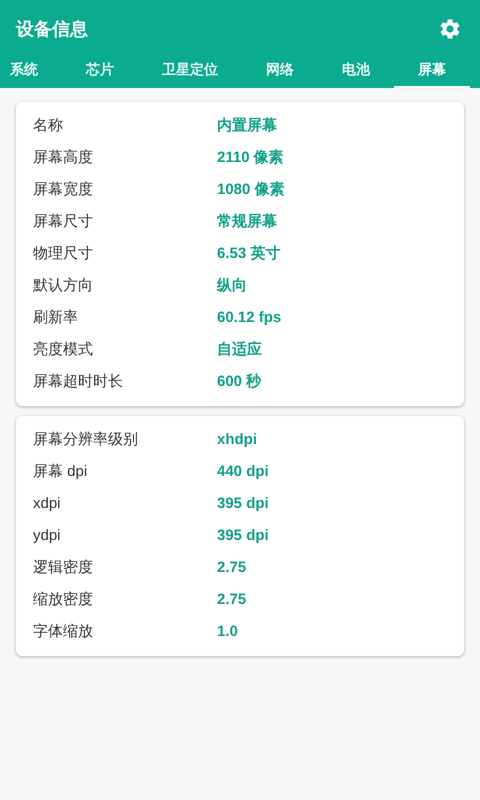 The width and height of the screenshot is (480, 800). Describe the element at coordinates (31, 73) in the screenshot. I see `tab: 系统` at that location.